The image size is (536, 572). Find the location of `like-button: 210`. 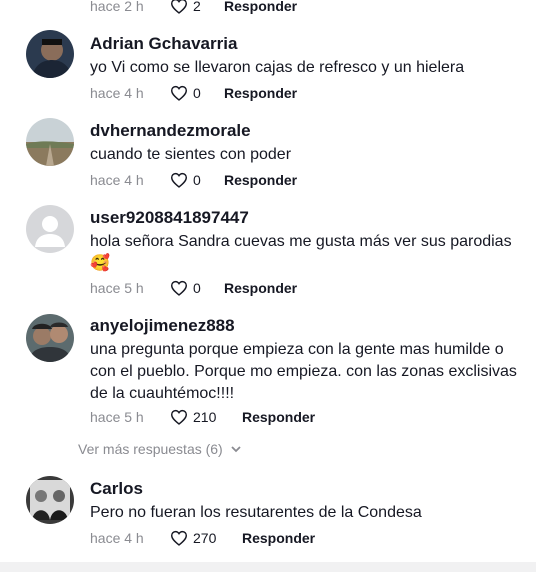

like-button: 210 is located at coordinates (206, 417).